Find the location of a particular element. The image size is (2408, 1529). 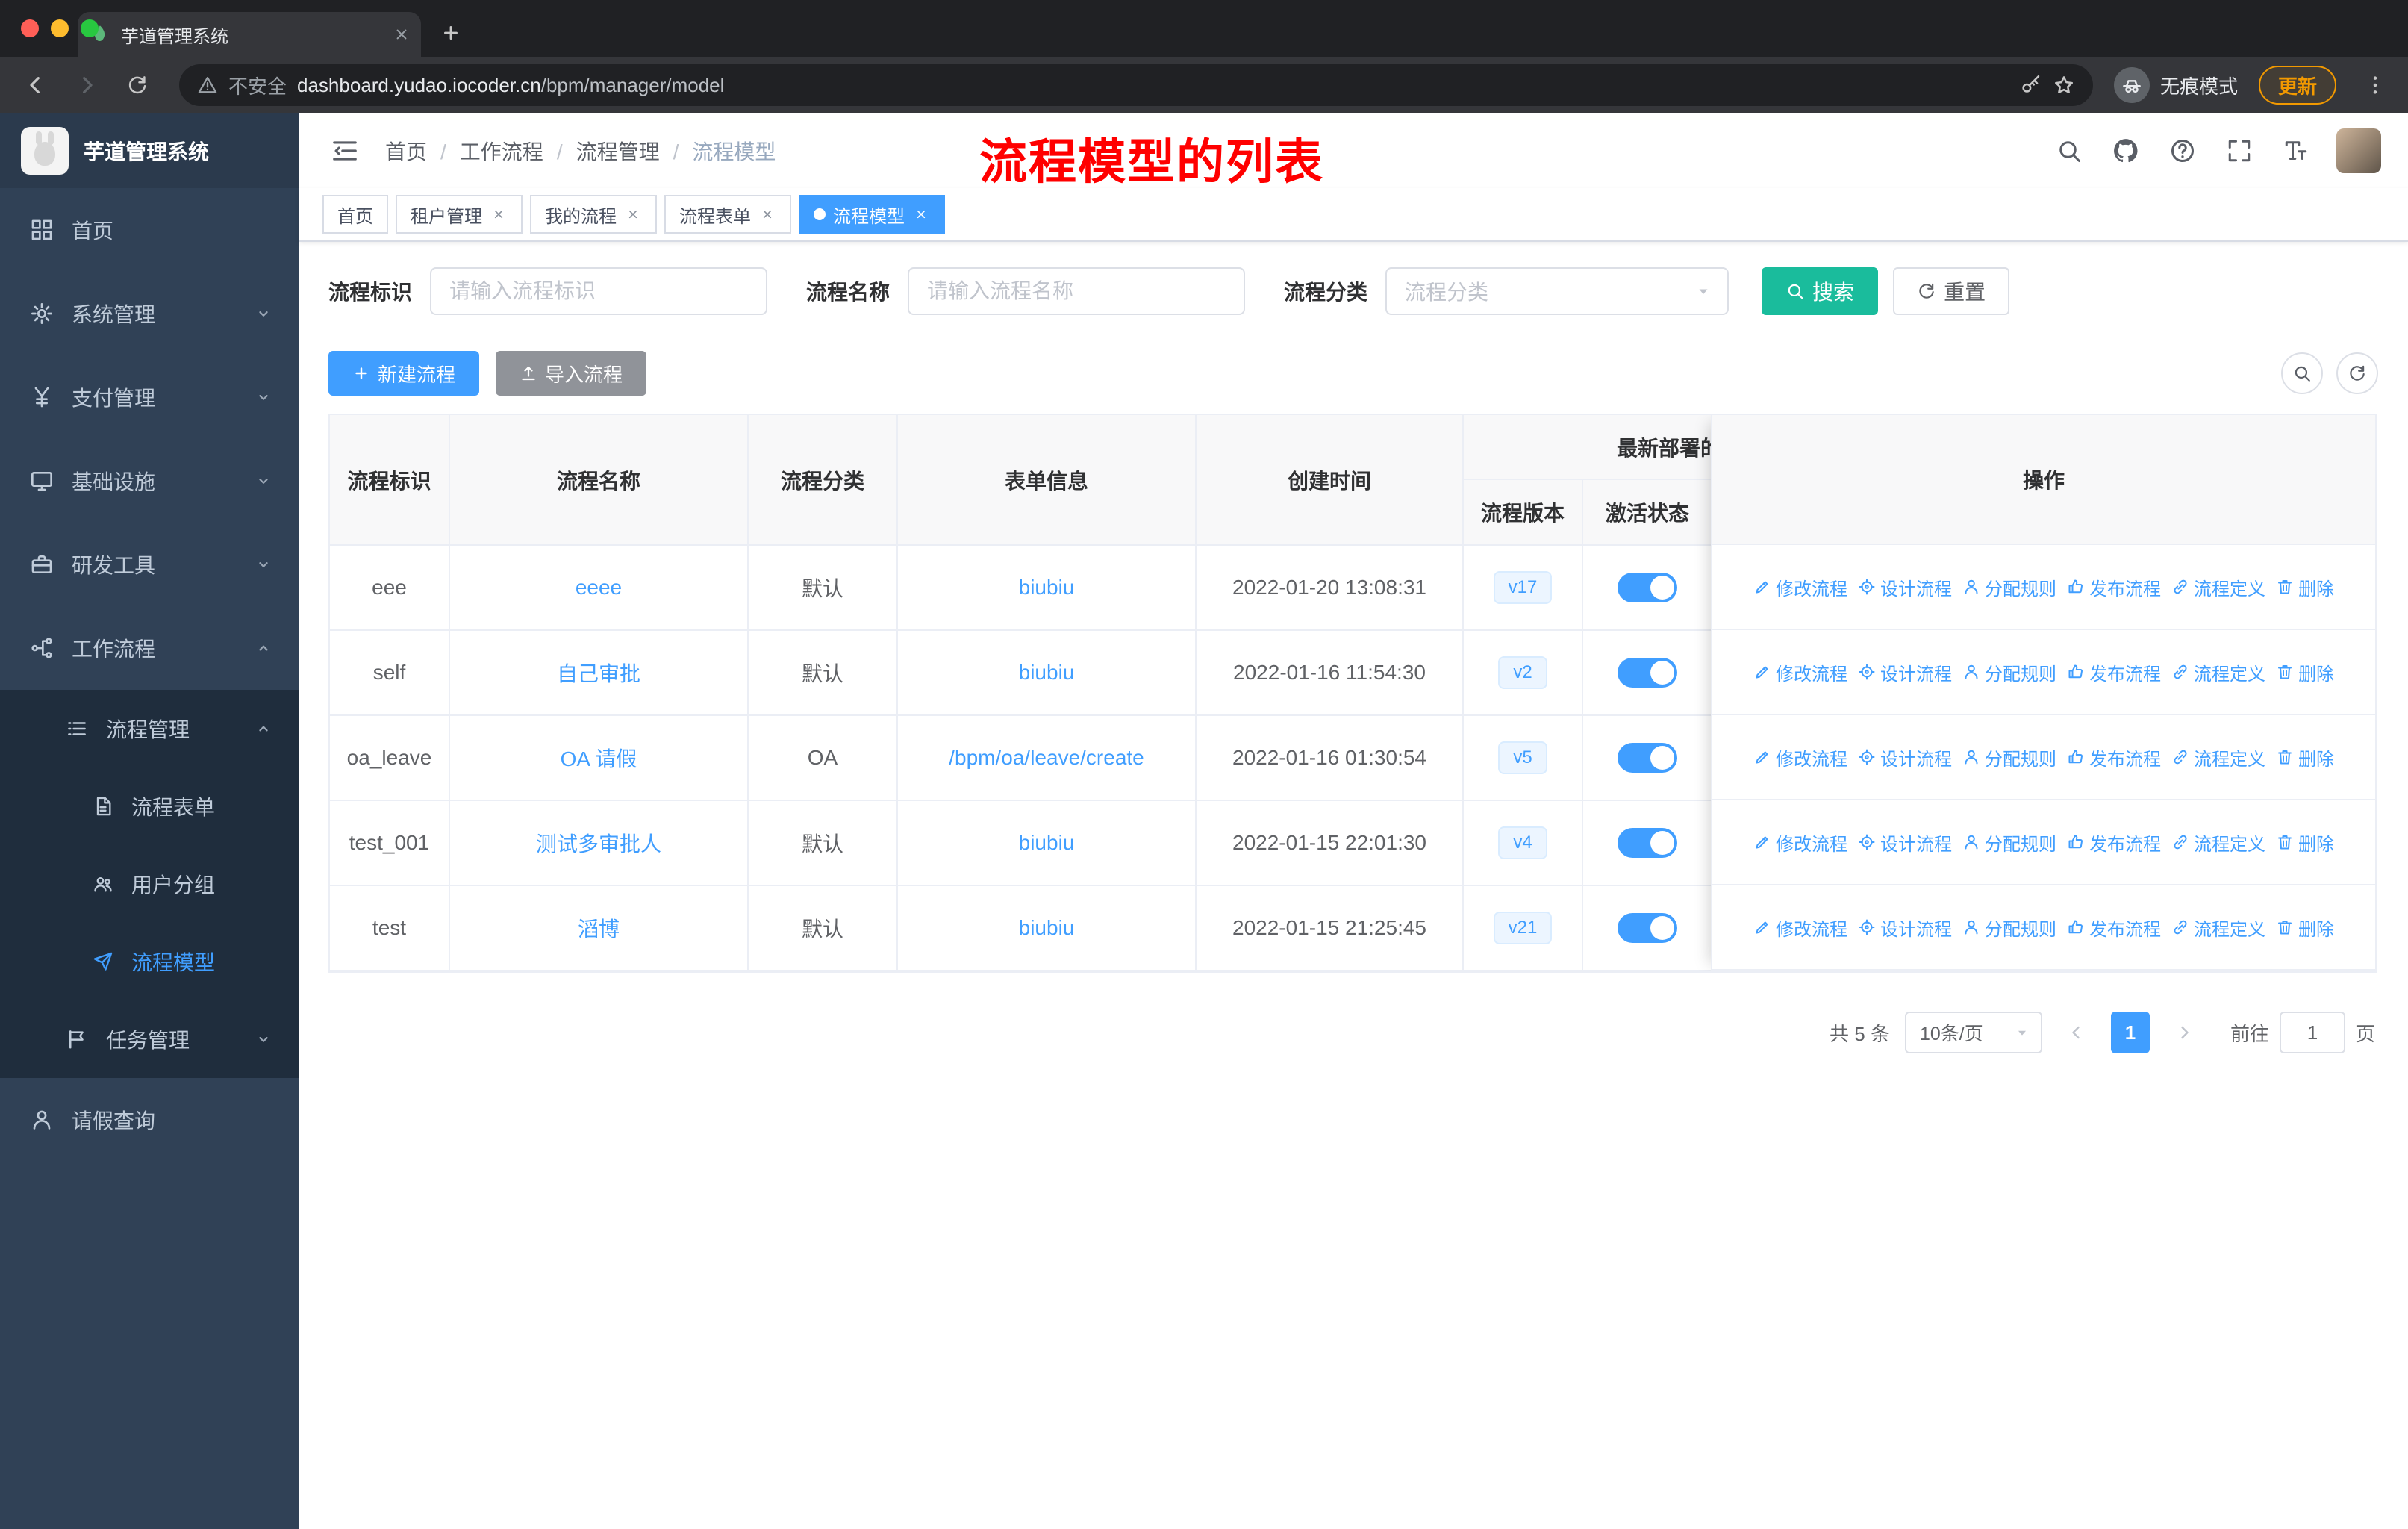

sidebar-item-home: 首页 is located at coordinates (149, 230).